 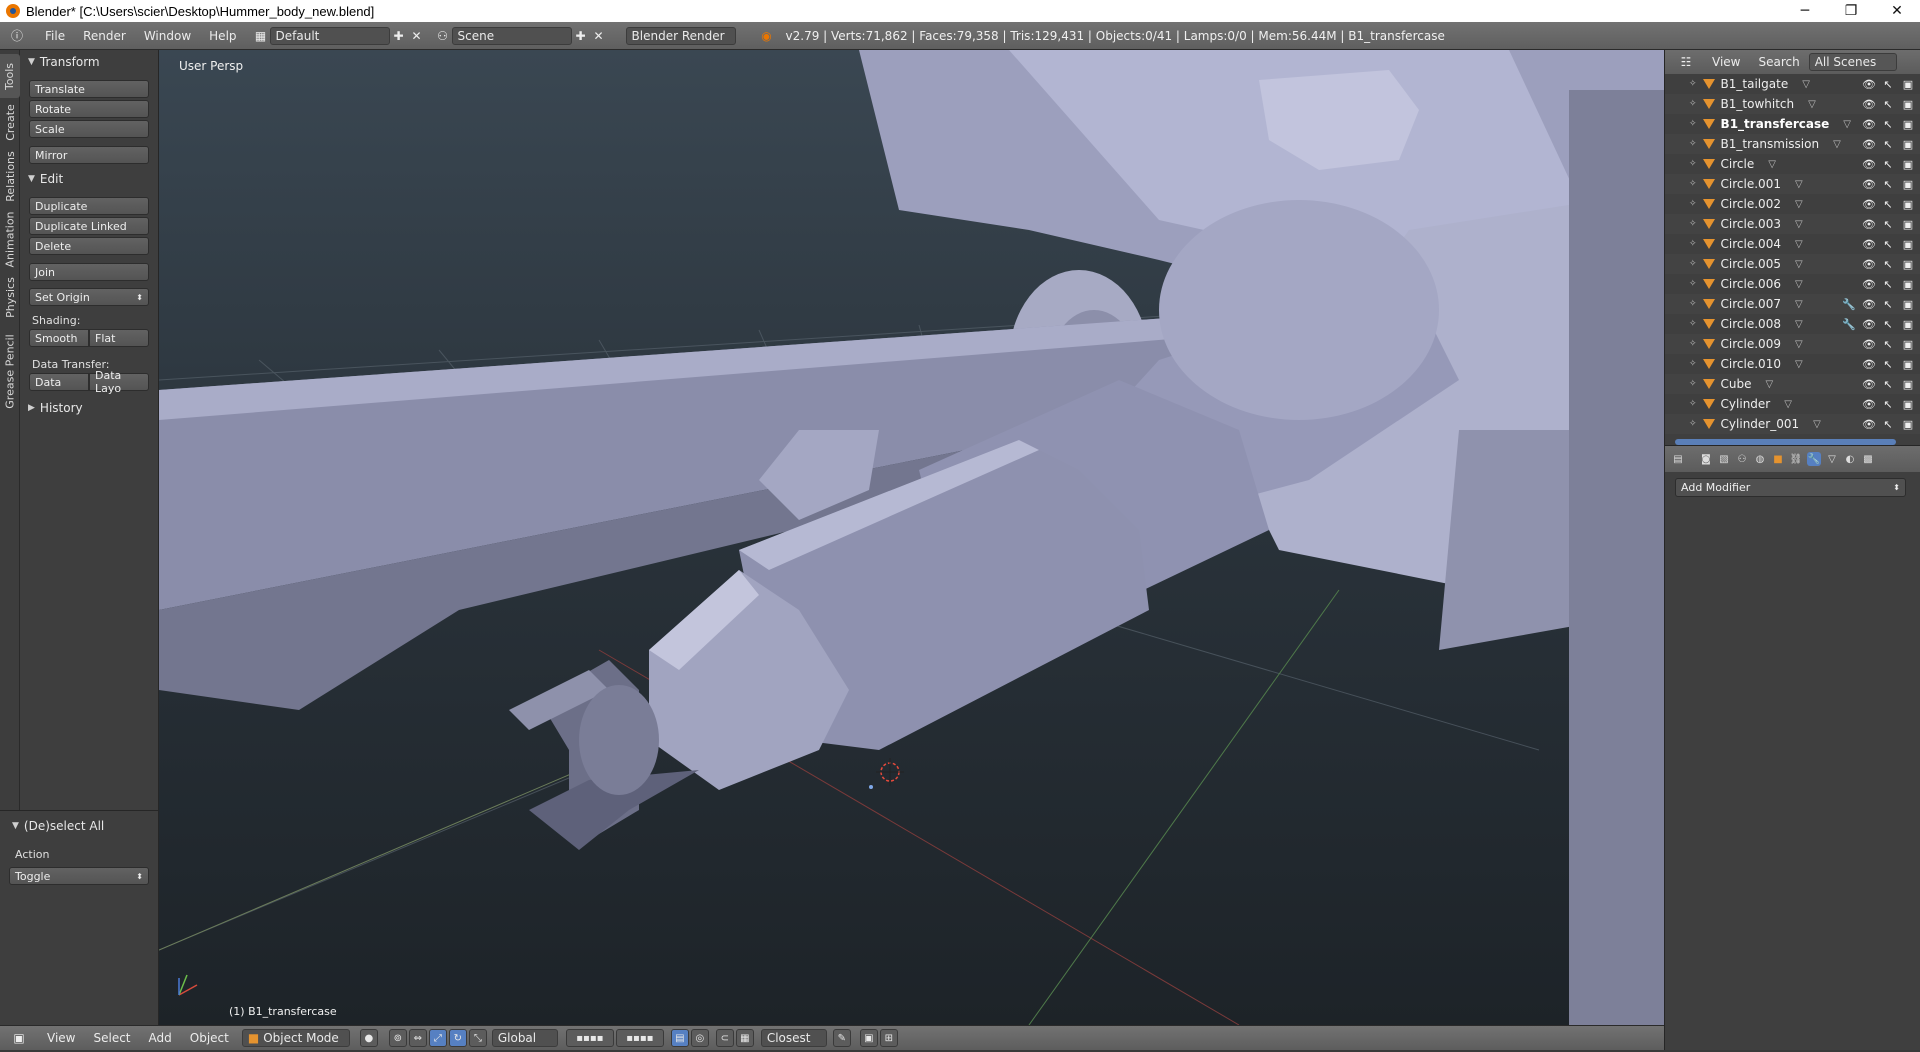 I want to click on add-modifier-dropdown: Add Modifier ⬍, so click(x=1790, y=487).